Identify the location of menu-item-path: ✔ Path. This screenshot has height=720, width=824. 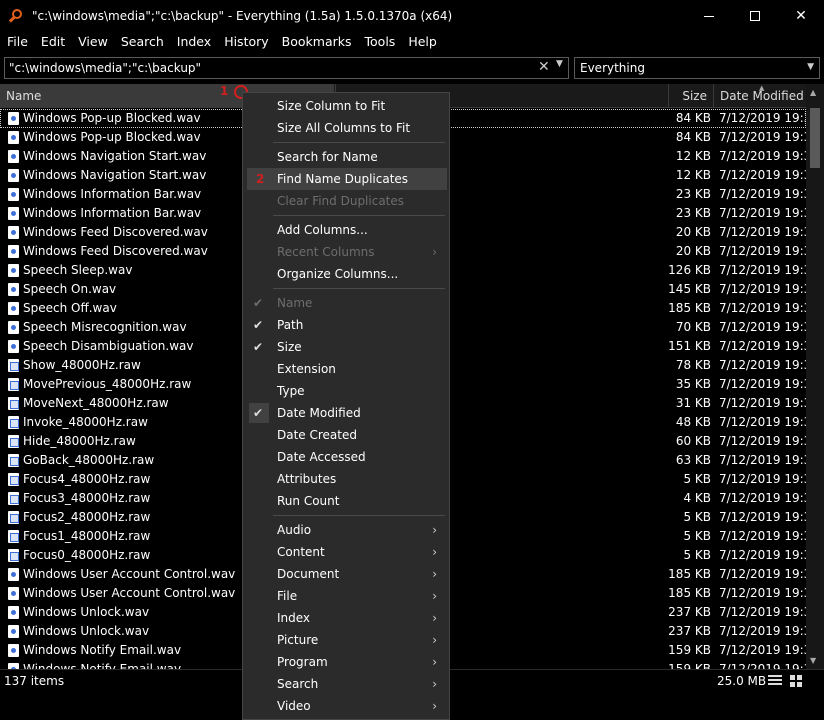
(347, 325).